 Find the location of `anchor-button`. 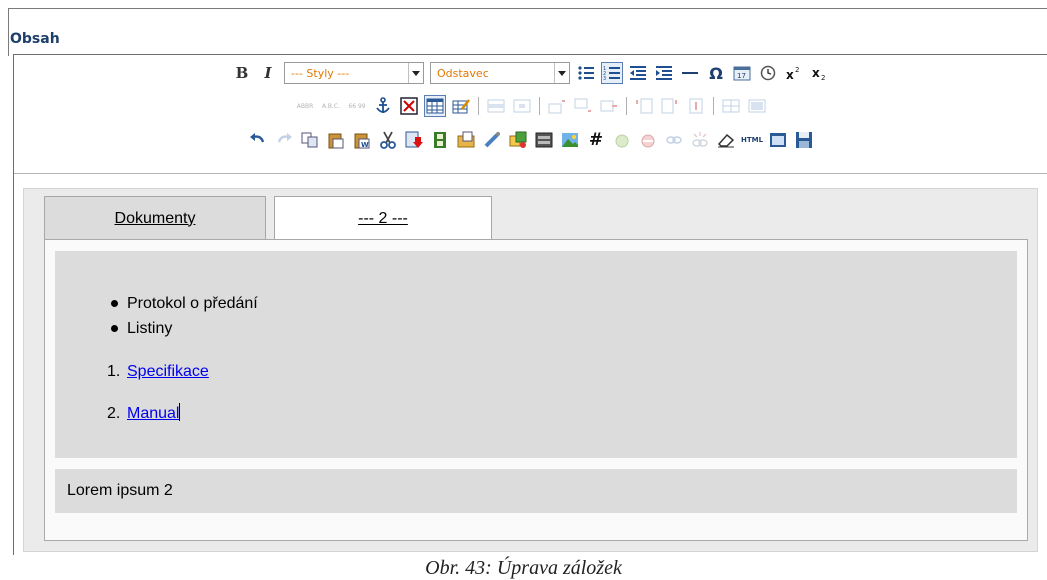

anchor-button is located at coordinates (383, 106).